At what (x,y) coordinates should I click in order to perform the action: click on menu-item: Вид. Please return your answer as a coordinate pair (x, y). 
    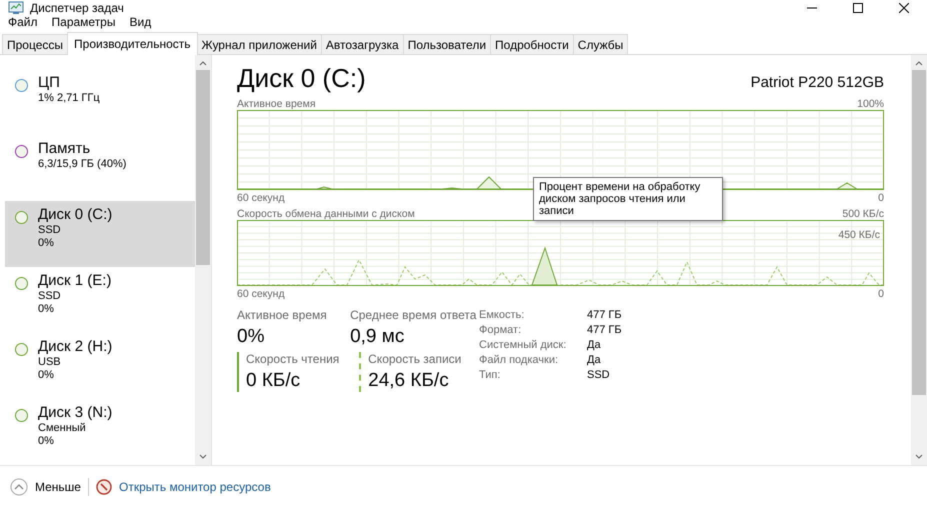
    Looking at the image, I should click on (140, 22).